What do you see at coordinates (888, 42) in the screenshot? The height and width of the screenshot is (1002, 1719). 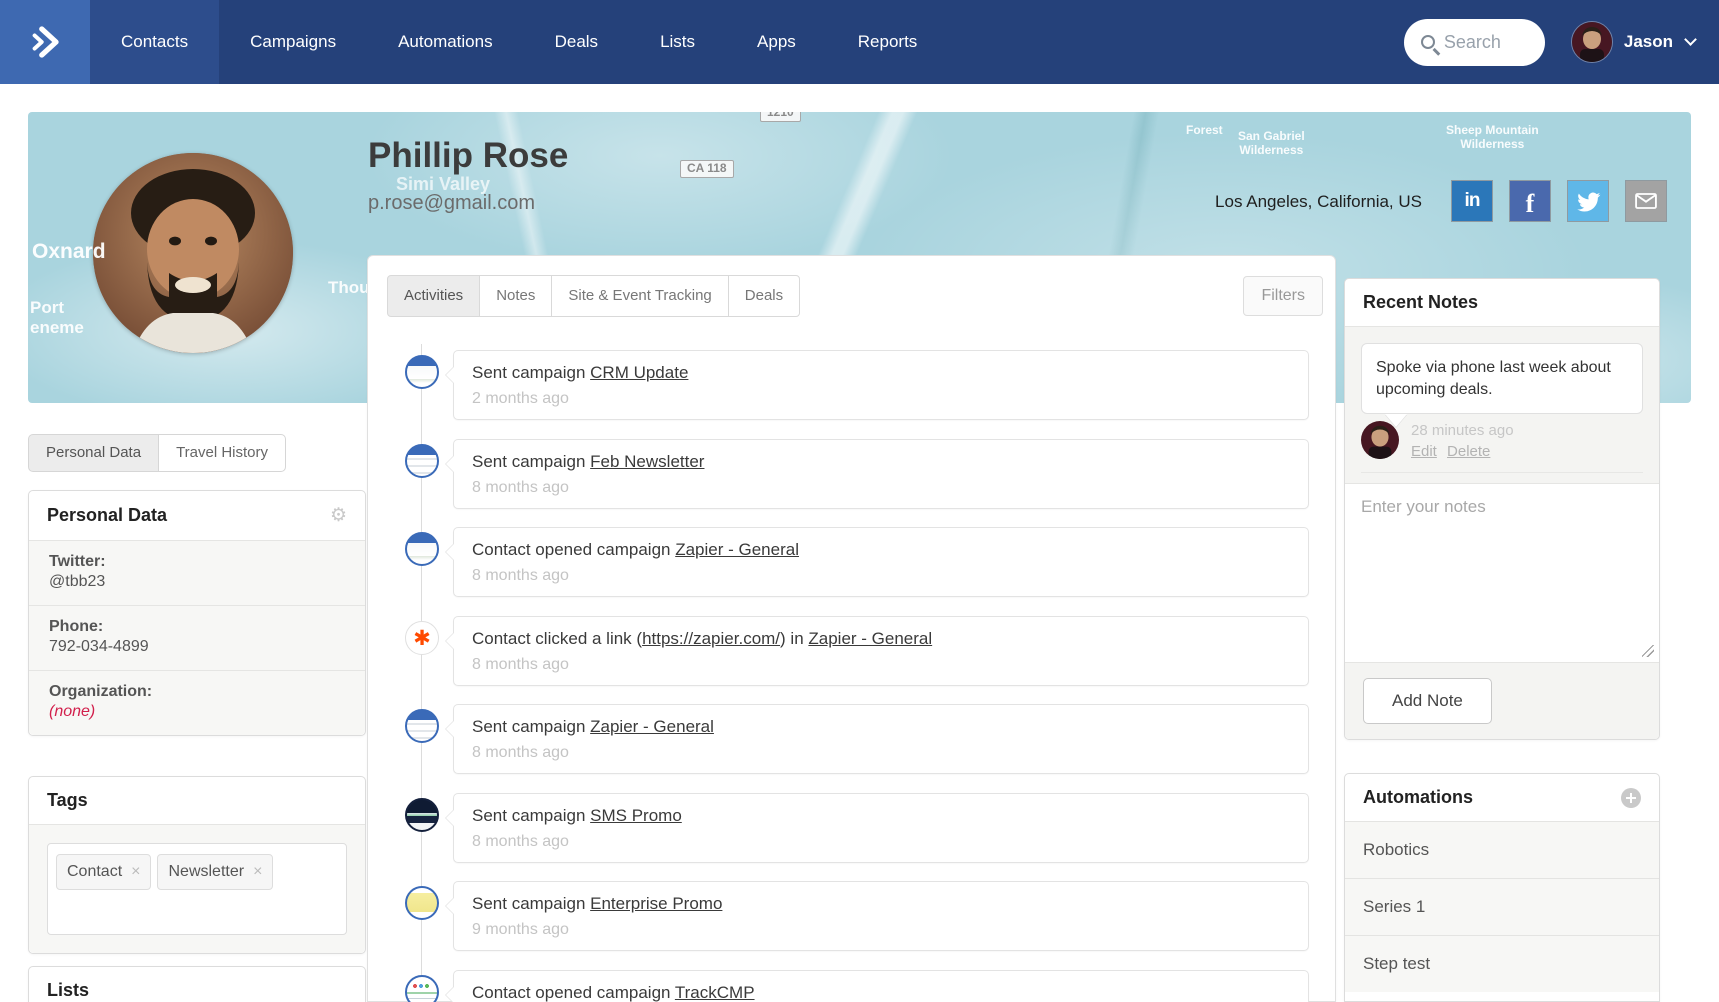 I see `nav-item-reports: Reports` at bounding box center [888, 42].